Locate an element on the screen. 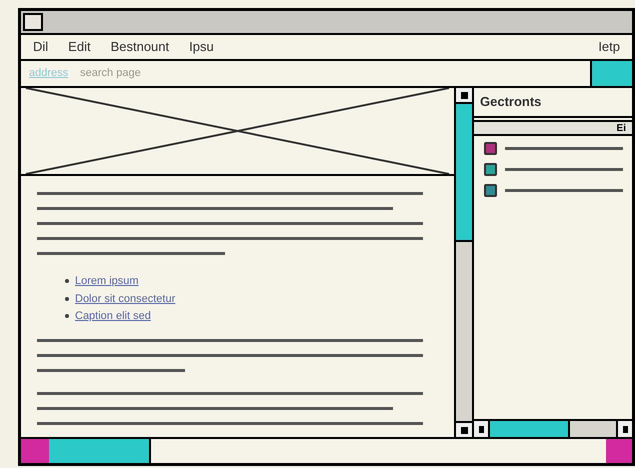  scroll-down-icon is located at coordinates (464, 430).